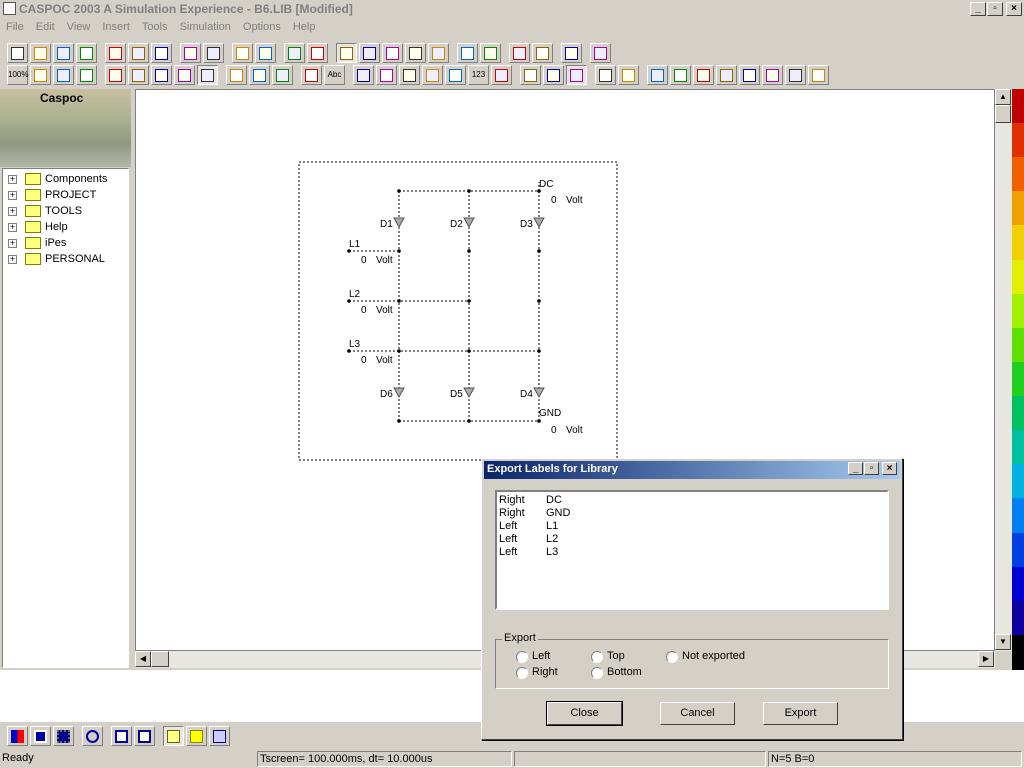 The width and height of the screenshot is (1024, 768). What do you see at coordinates (501, 75) in the screenshot?
I see `edit-icon` at bounding box center [501, 75].